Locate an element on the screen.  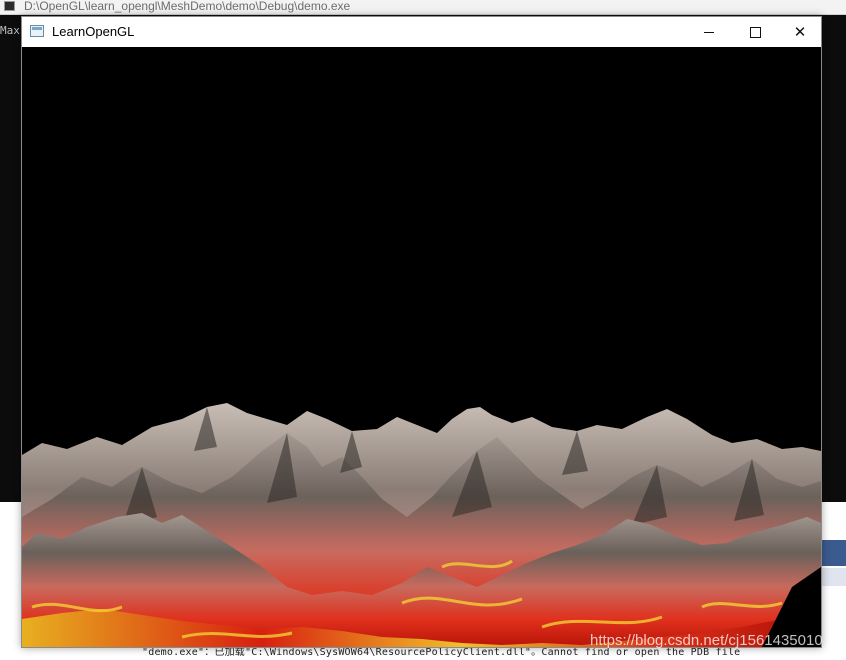
maximize-icon is located at coordinates (755, 32).